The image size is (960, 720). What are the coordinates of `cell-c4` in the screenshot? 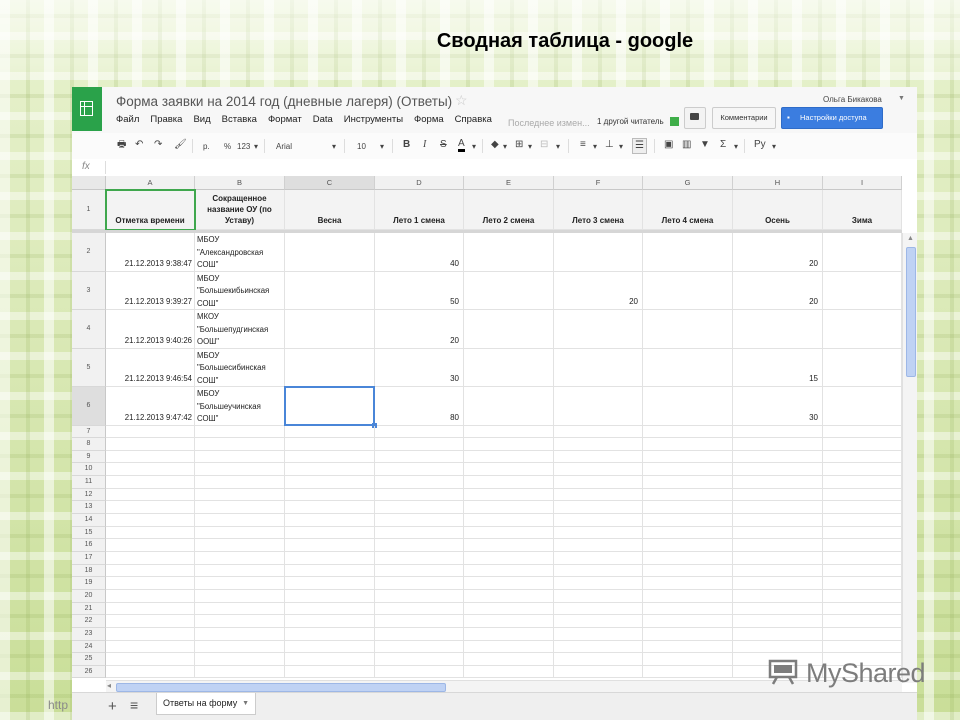 It's located at (330, 329).